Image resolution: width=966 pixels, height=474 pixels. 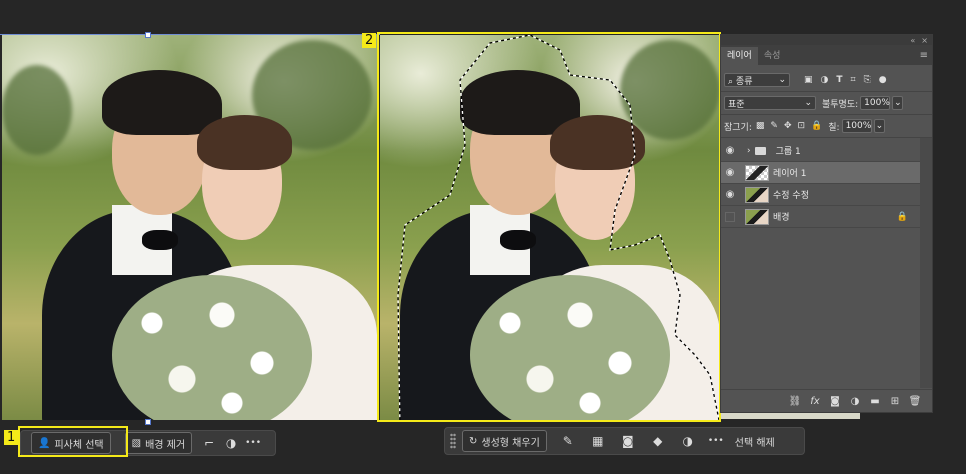 I want to click on opacity-input: 100%, so click(x=875, y=103).